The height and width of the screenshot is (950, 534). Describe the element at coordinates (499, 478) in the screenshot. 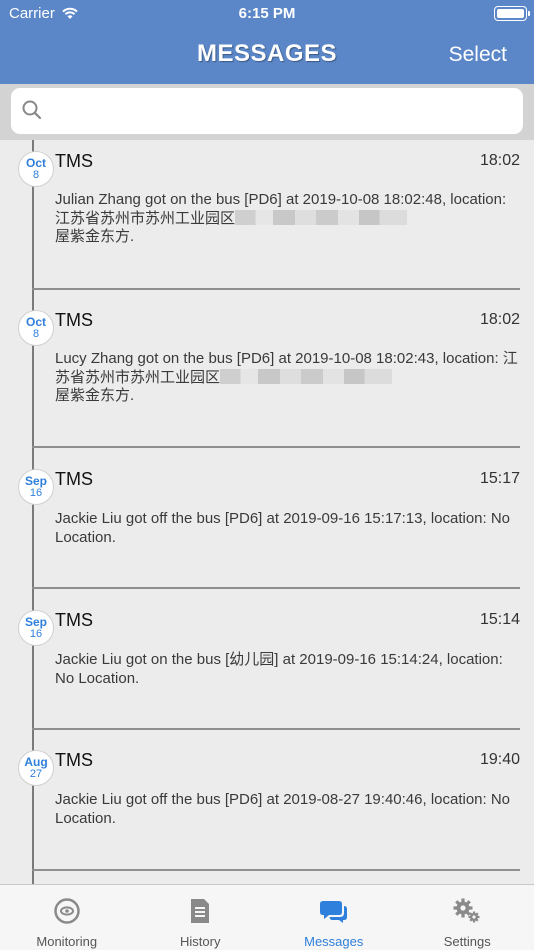

I see `message-time: 15:17` at that location.